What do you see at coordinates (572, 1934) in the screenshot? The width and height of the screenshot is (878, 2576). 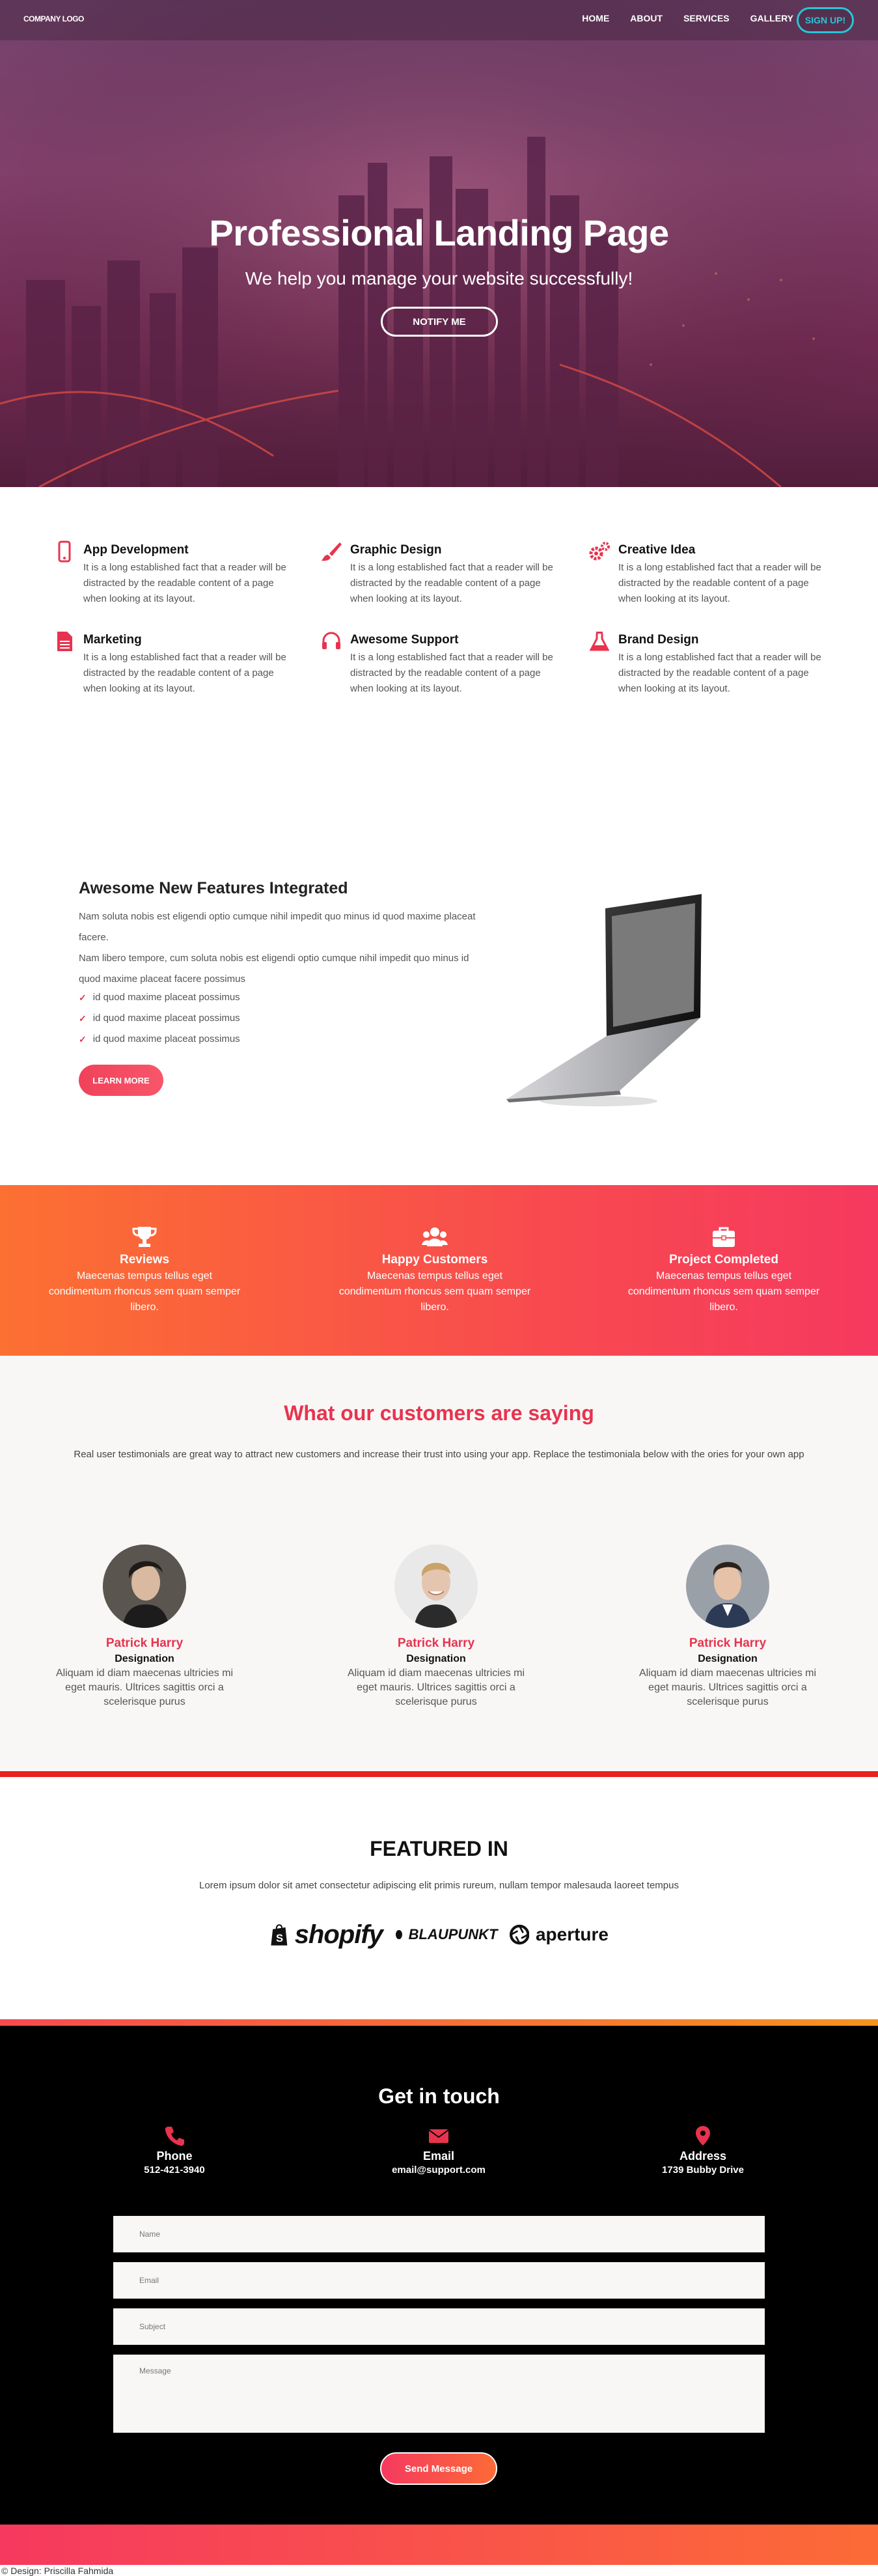 I see `aperture-logo: aperture` at bounding box center [572, 1934].